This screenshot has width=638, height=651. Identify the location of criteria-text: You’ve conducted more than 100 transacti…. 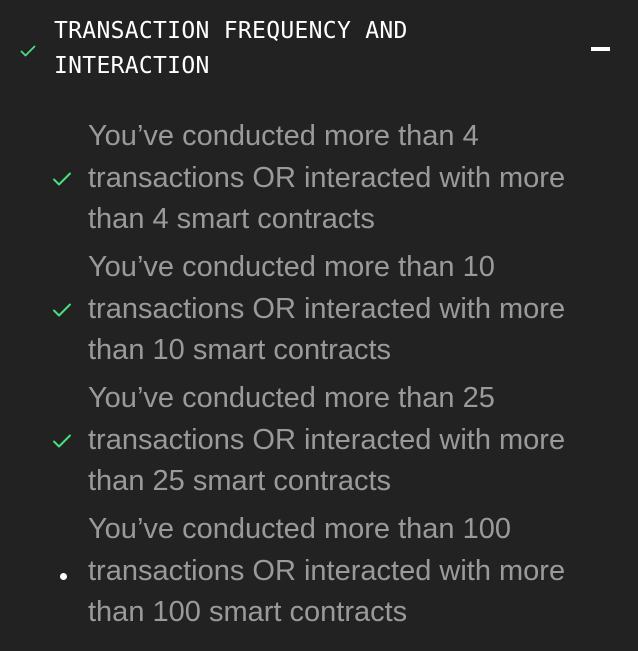
(327, 570).